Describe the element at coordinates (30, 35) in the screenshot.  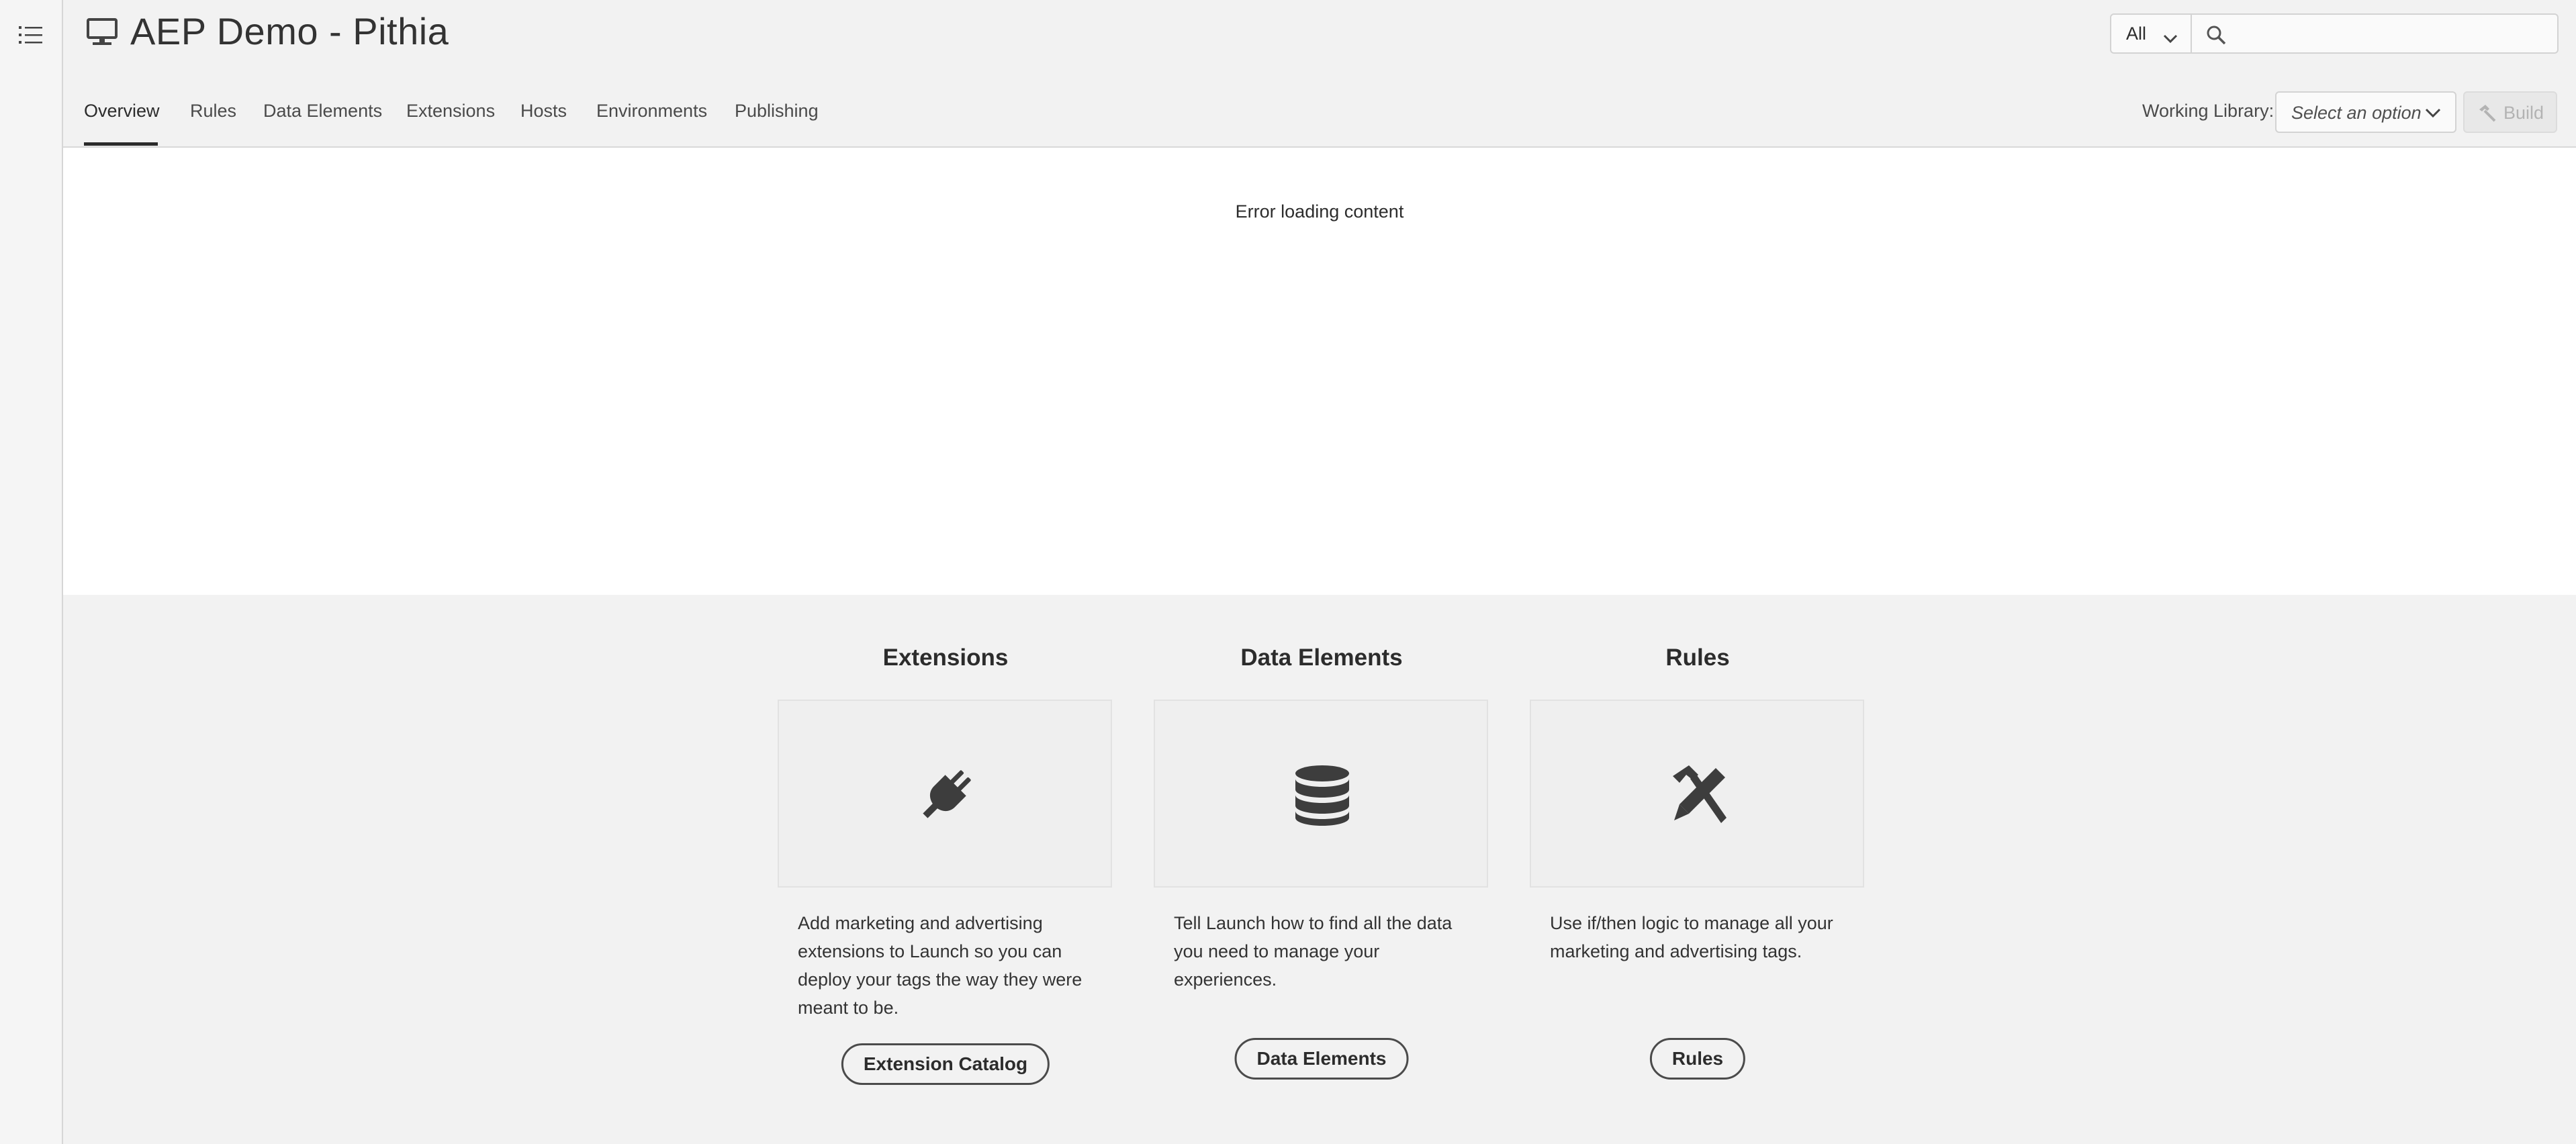
I see `list-icon` at that location.